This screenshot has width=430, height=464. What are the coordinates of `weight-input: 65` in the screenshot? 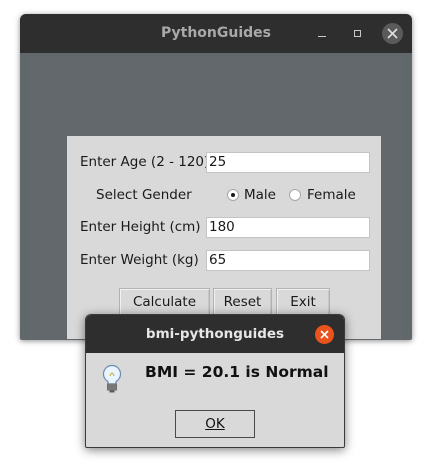 It's located at (288, 260).